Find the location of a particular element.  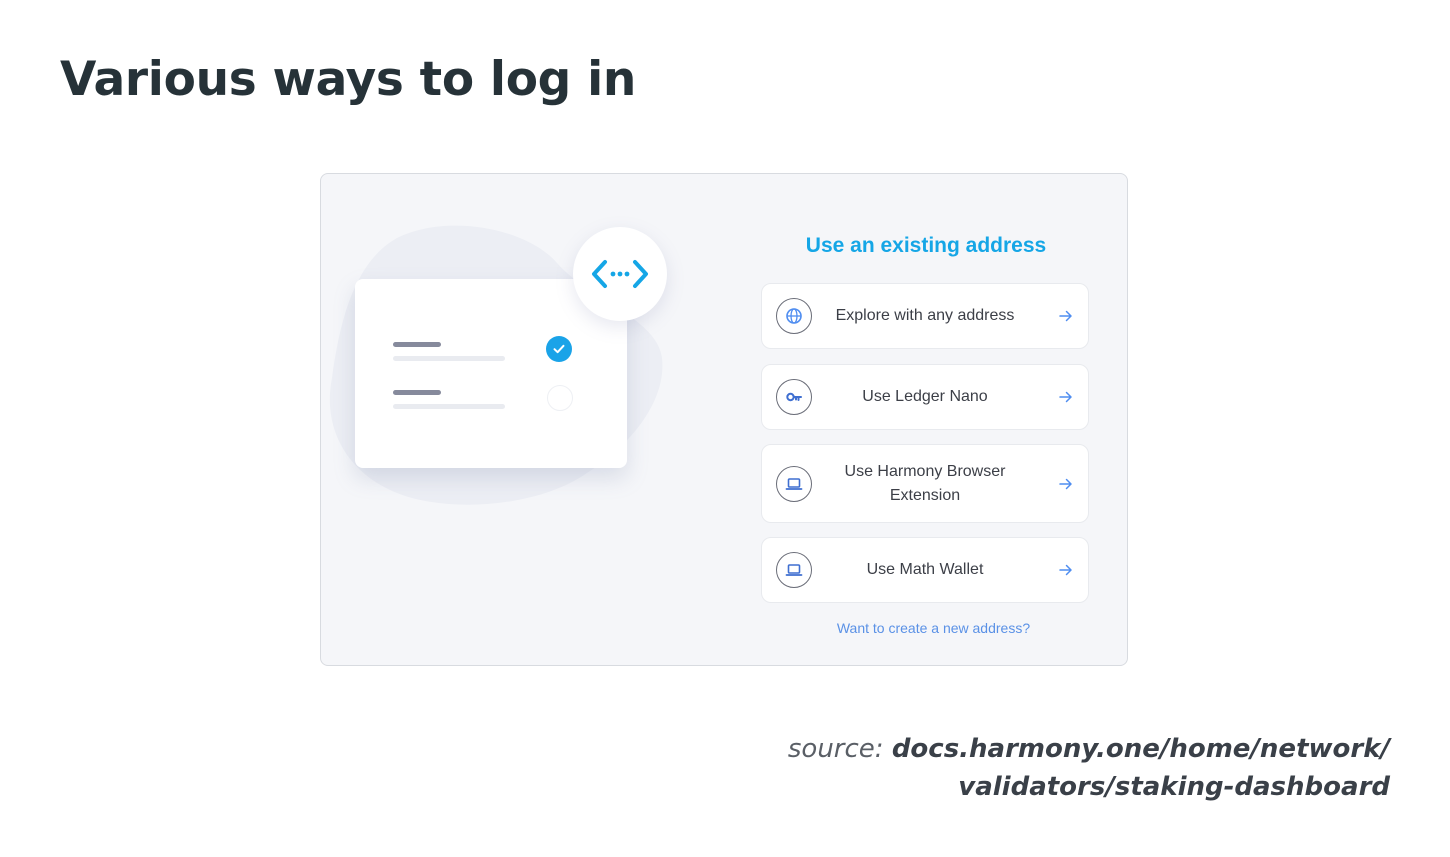

create-address-link: Want to create a new address? is located at coordinates (933, 628).